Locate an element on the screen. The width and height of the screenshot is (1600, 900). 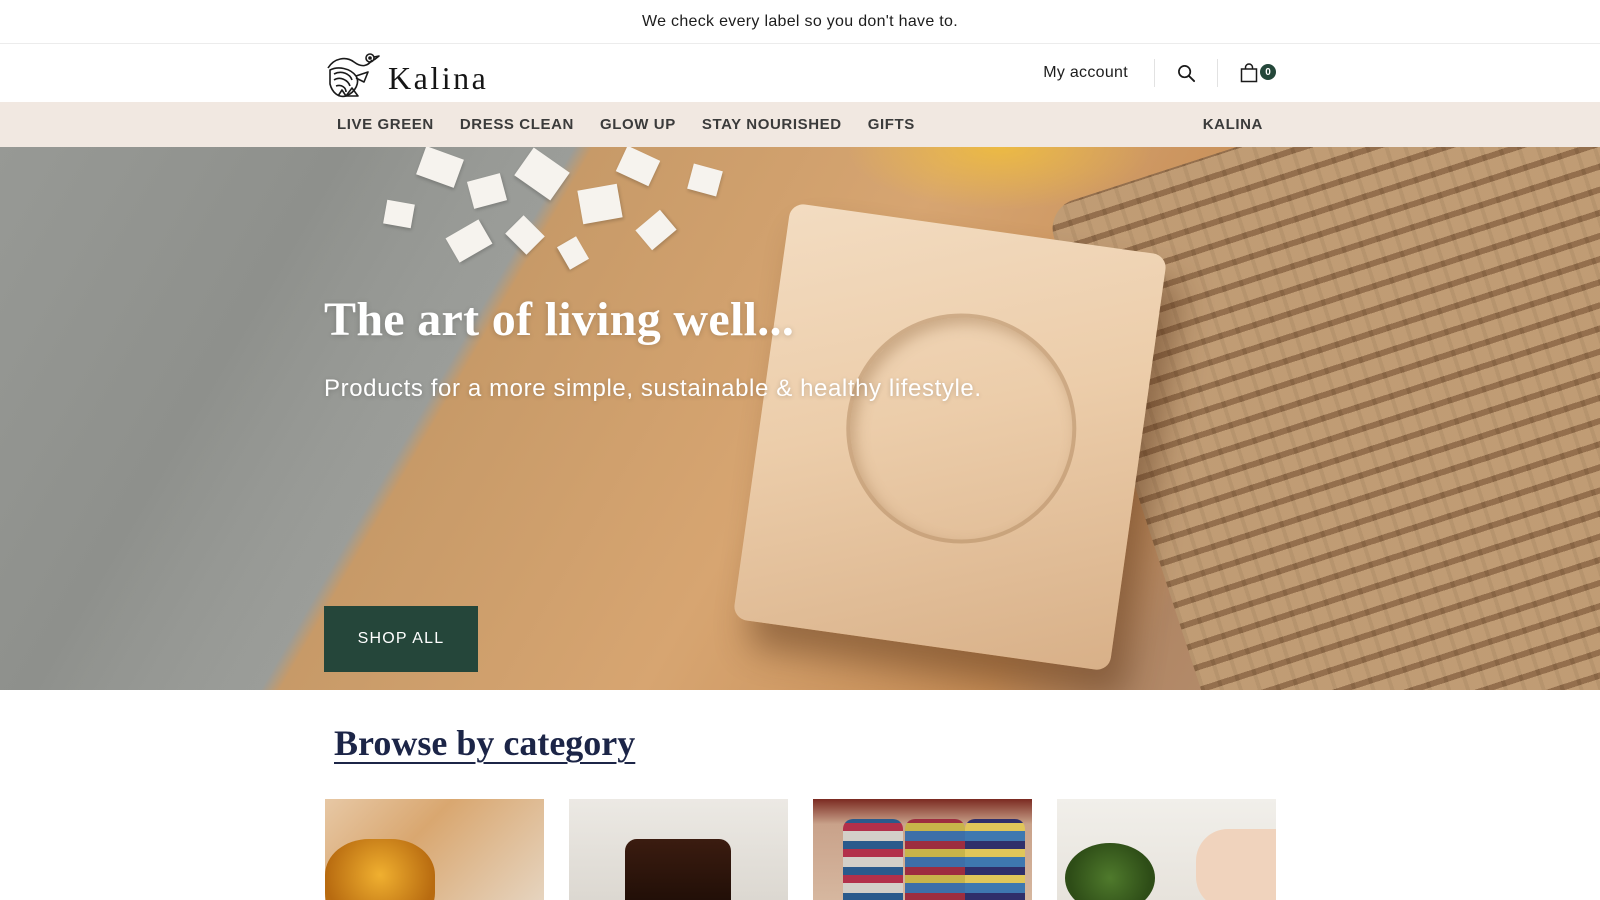
nav-item-live-green: LIVE GREEN is located at coordinates (385, 124).